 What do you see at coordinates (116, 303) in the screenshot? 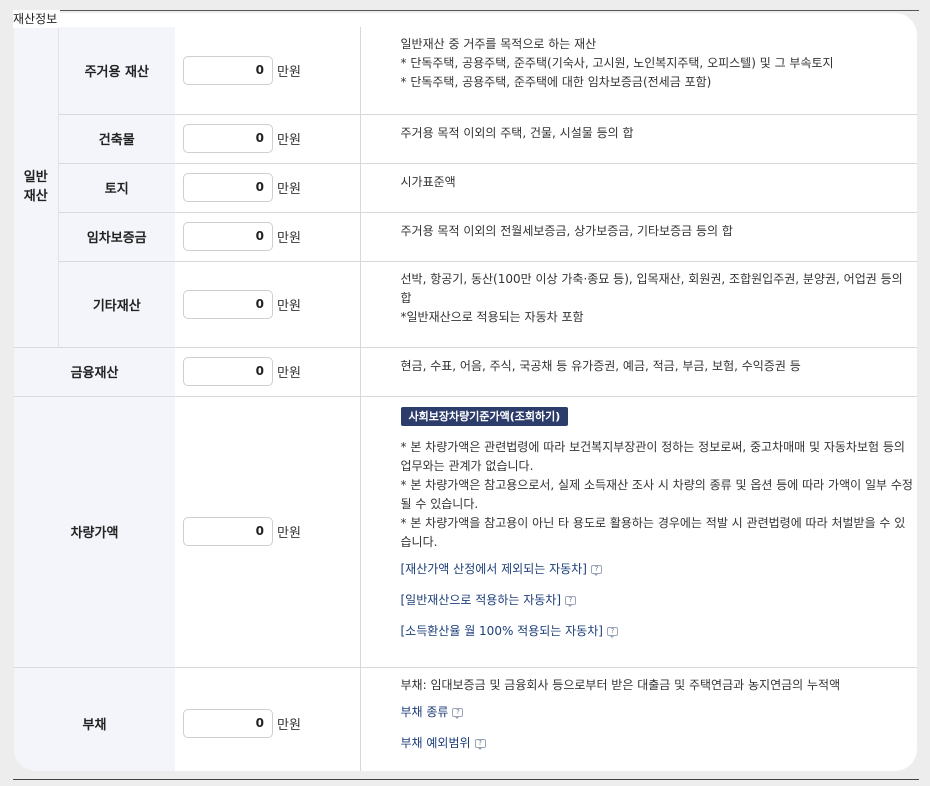
I see `other-property-label: 기타재산` at bounding box center [116, 303].